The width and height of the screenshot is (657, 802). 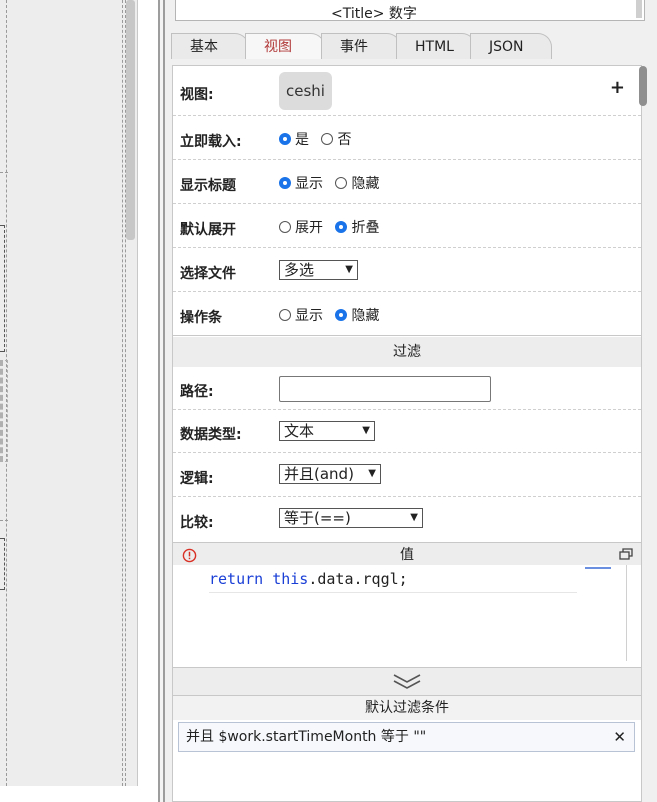 I want to click on value-editor-title: 值, so click(x=407, y=555).